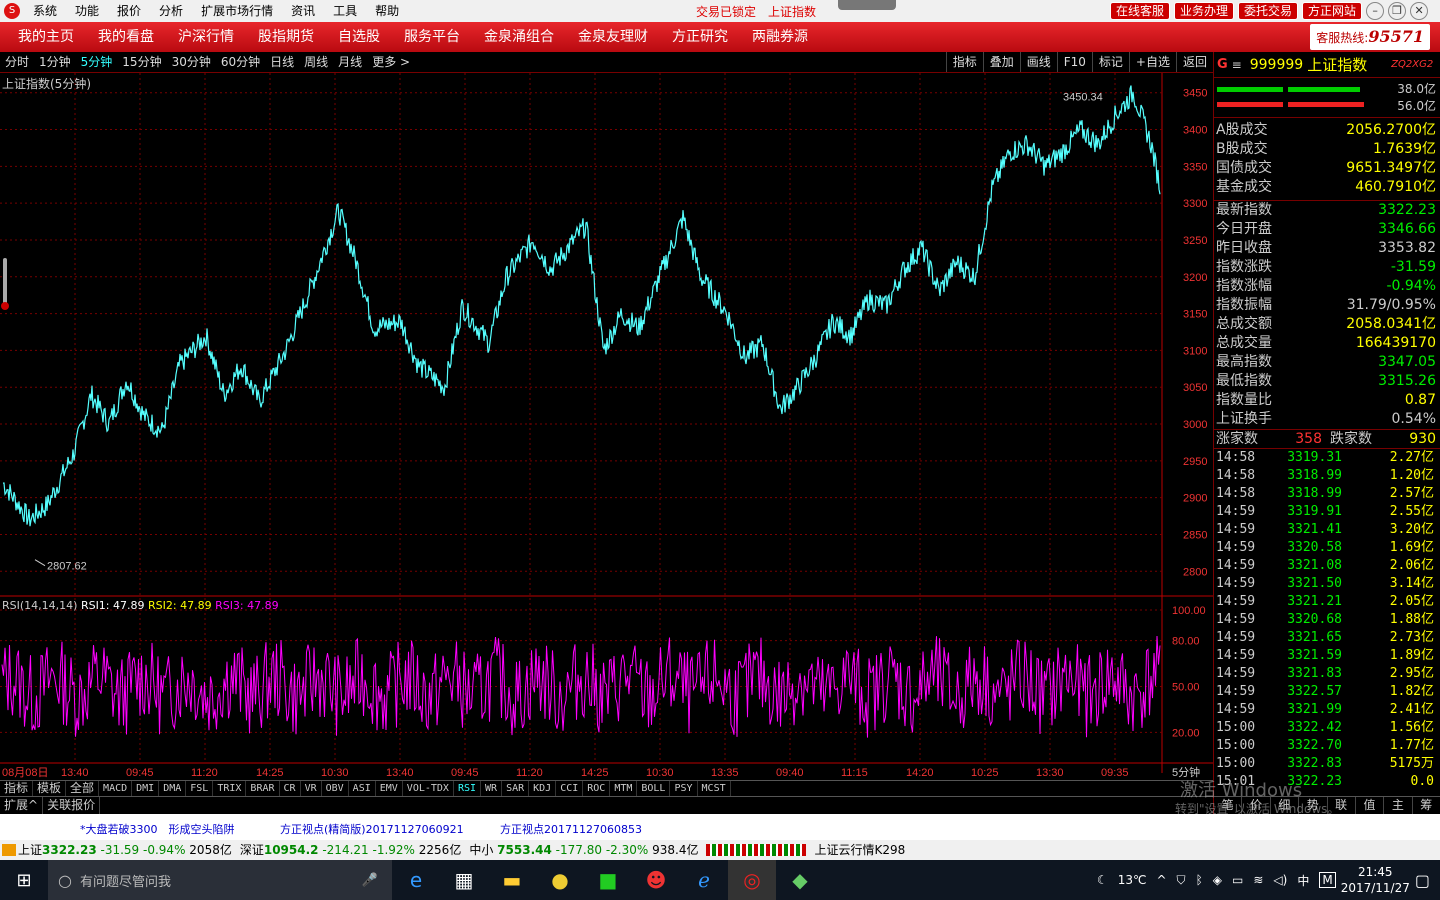 The image size is (1440, 900). I want to click on menu-item: 系统, so click(45, 11).